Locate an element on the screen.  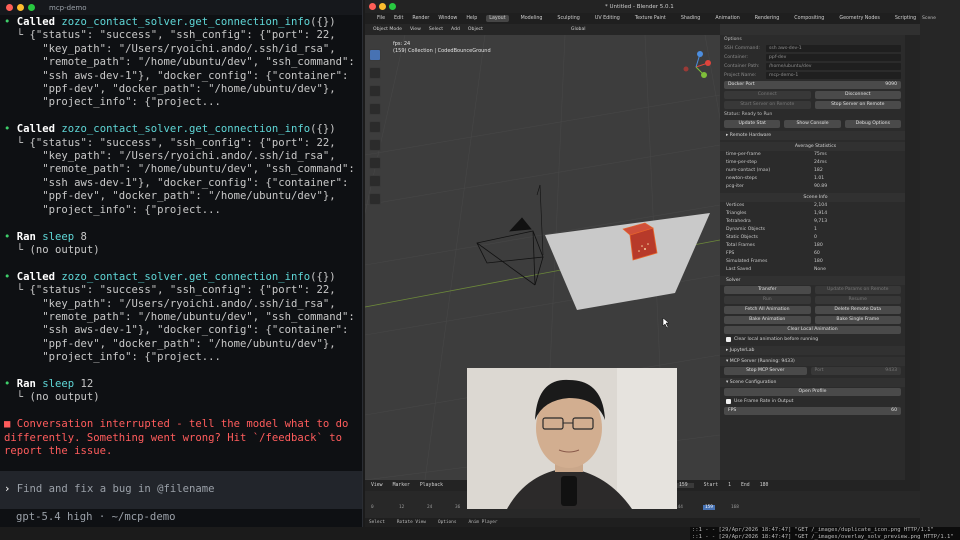
fps-input: FPS 60 is located at coordinates (812, 411).